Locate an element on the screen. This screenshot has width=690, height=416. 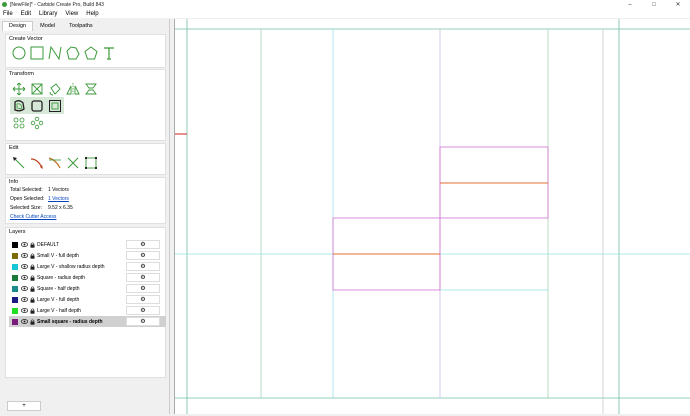
check-cutter-access-link: Check Cutter Access is located at coordinates (33, 217).